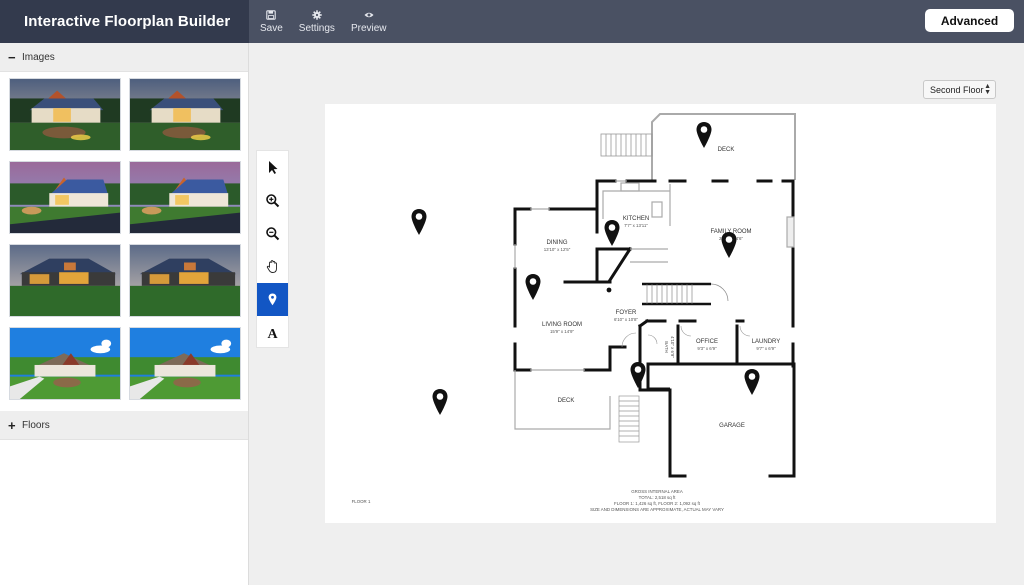 The height and width of the screenshot is (585, 1024). I want to click on images-section-toggle: − Images, so click(124, 57).